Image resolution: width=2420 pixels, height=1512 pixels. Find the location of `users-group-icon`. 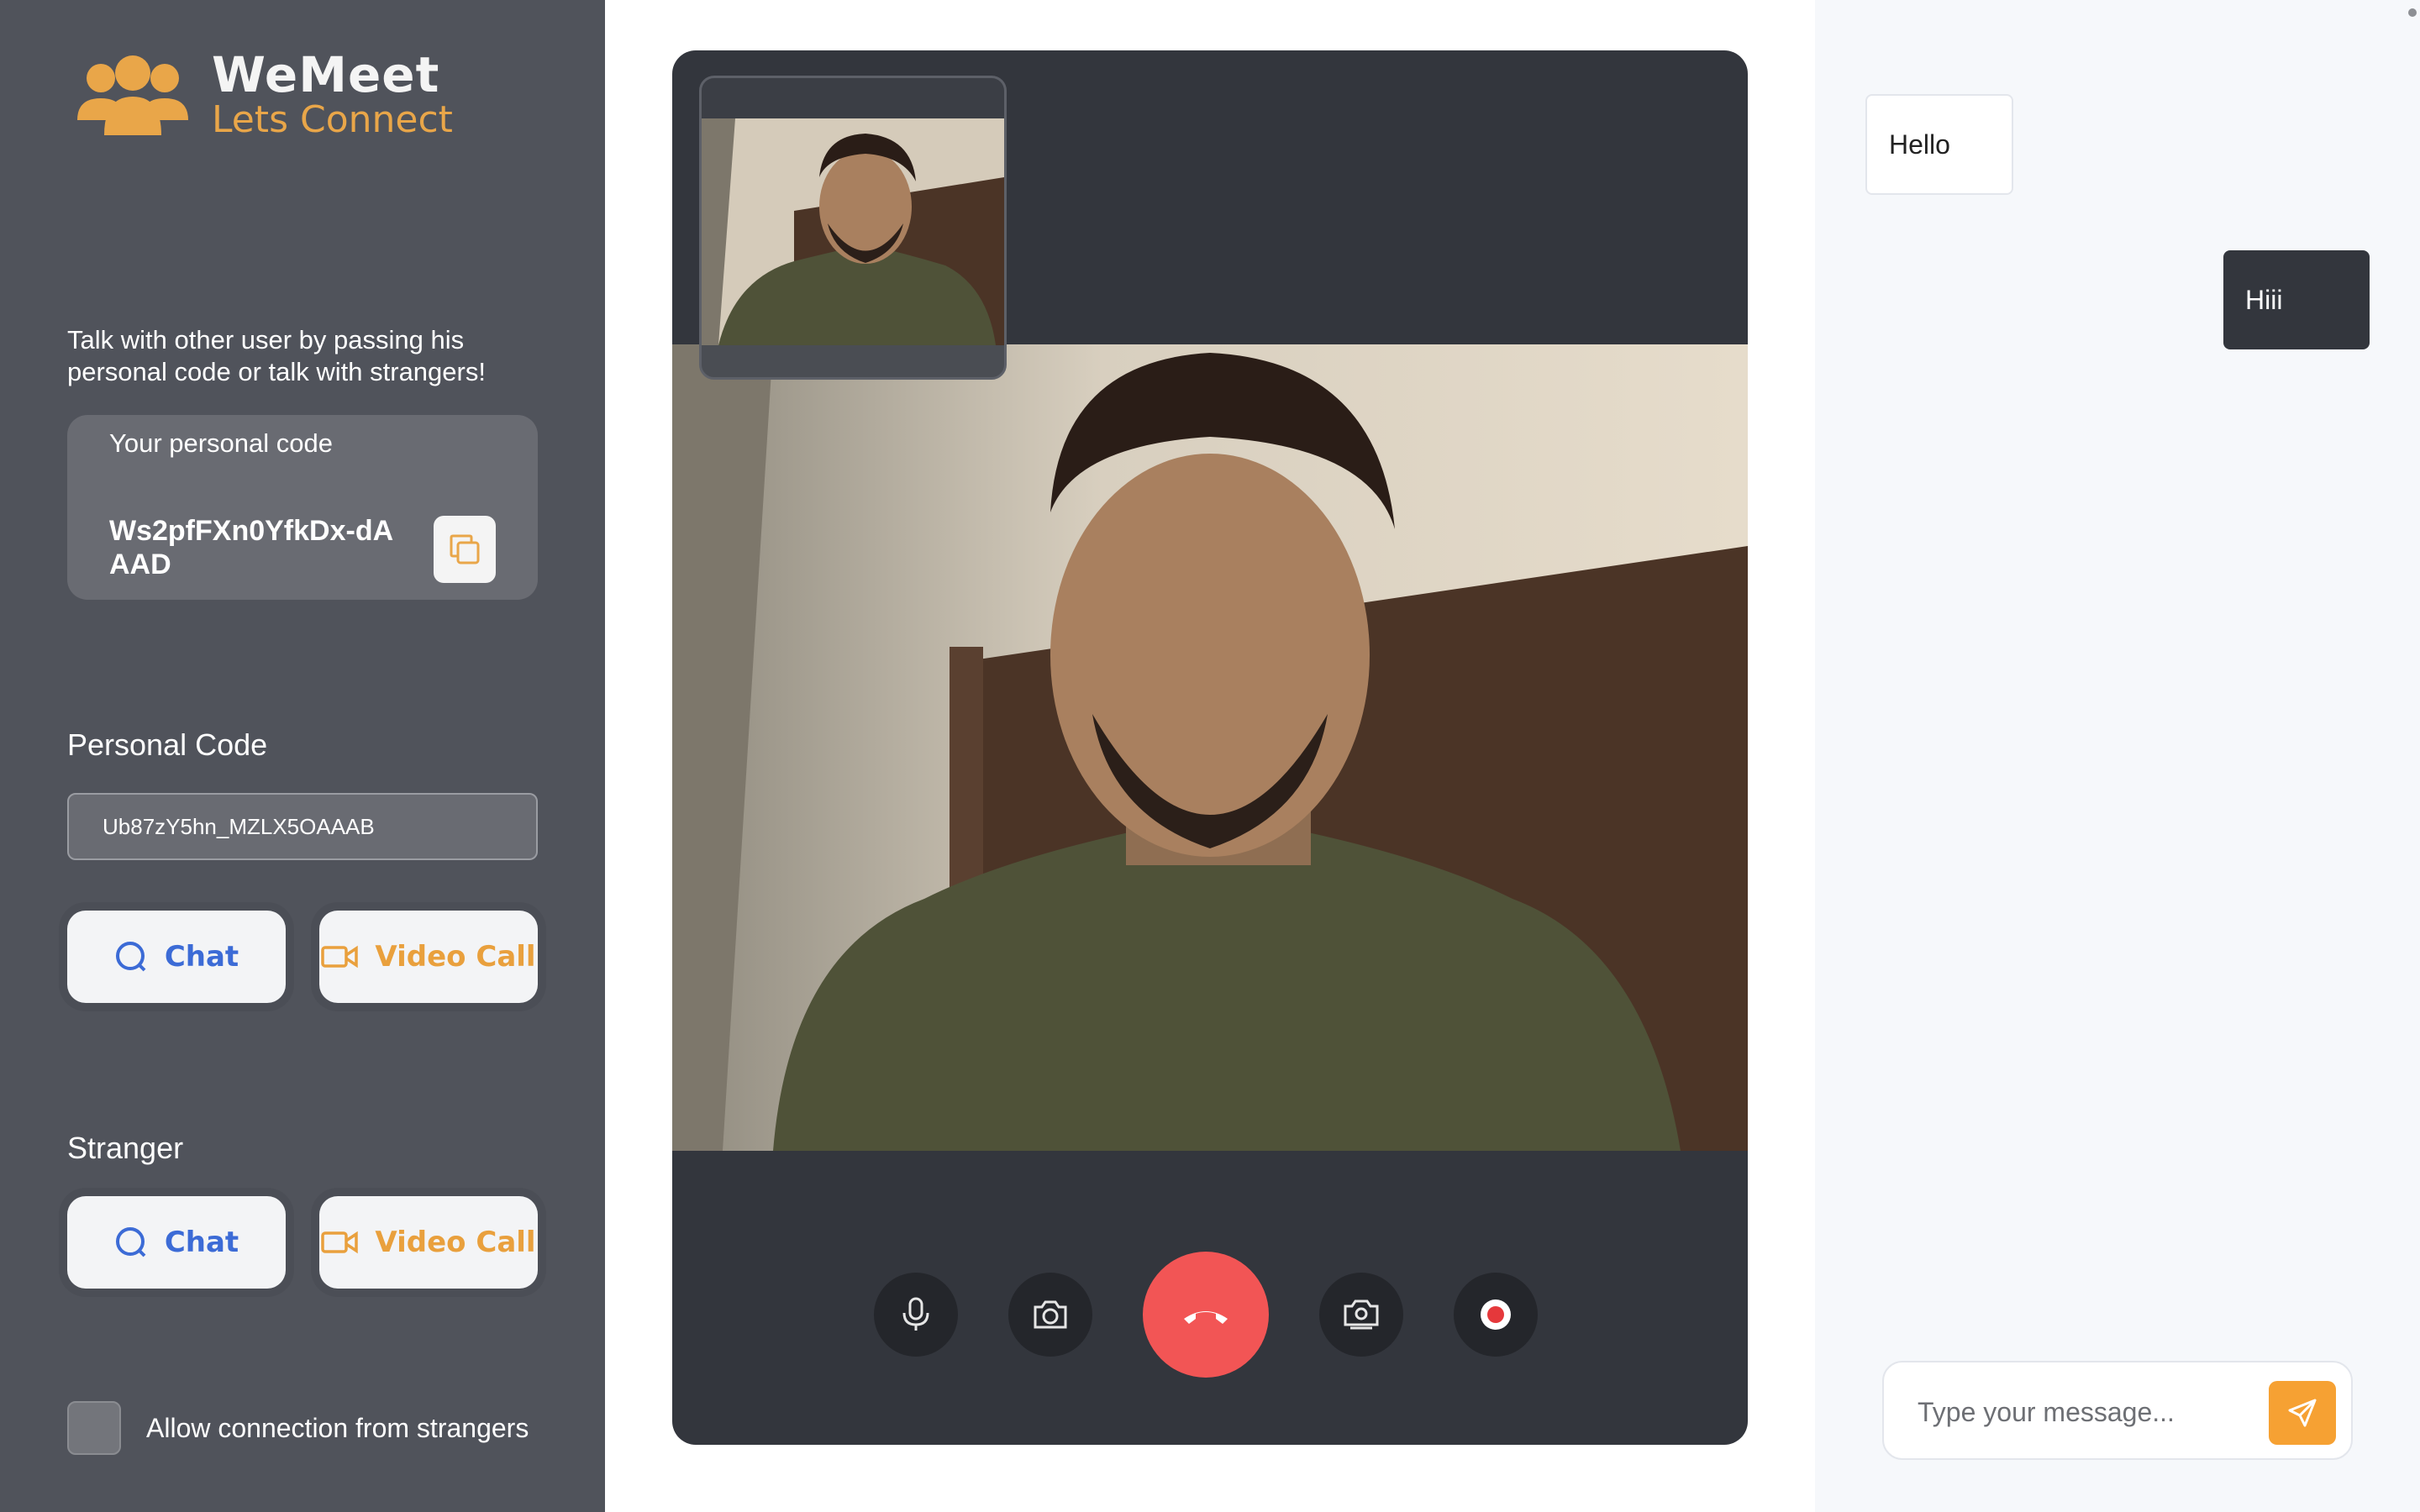

users-group-icon is located at coordinates (132, 95).